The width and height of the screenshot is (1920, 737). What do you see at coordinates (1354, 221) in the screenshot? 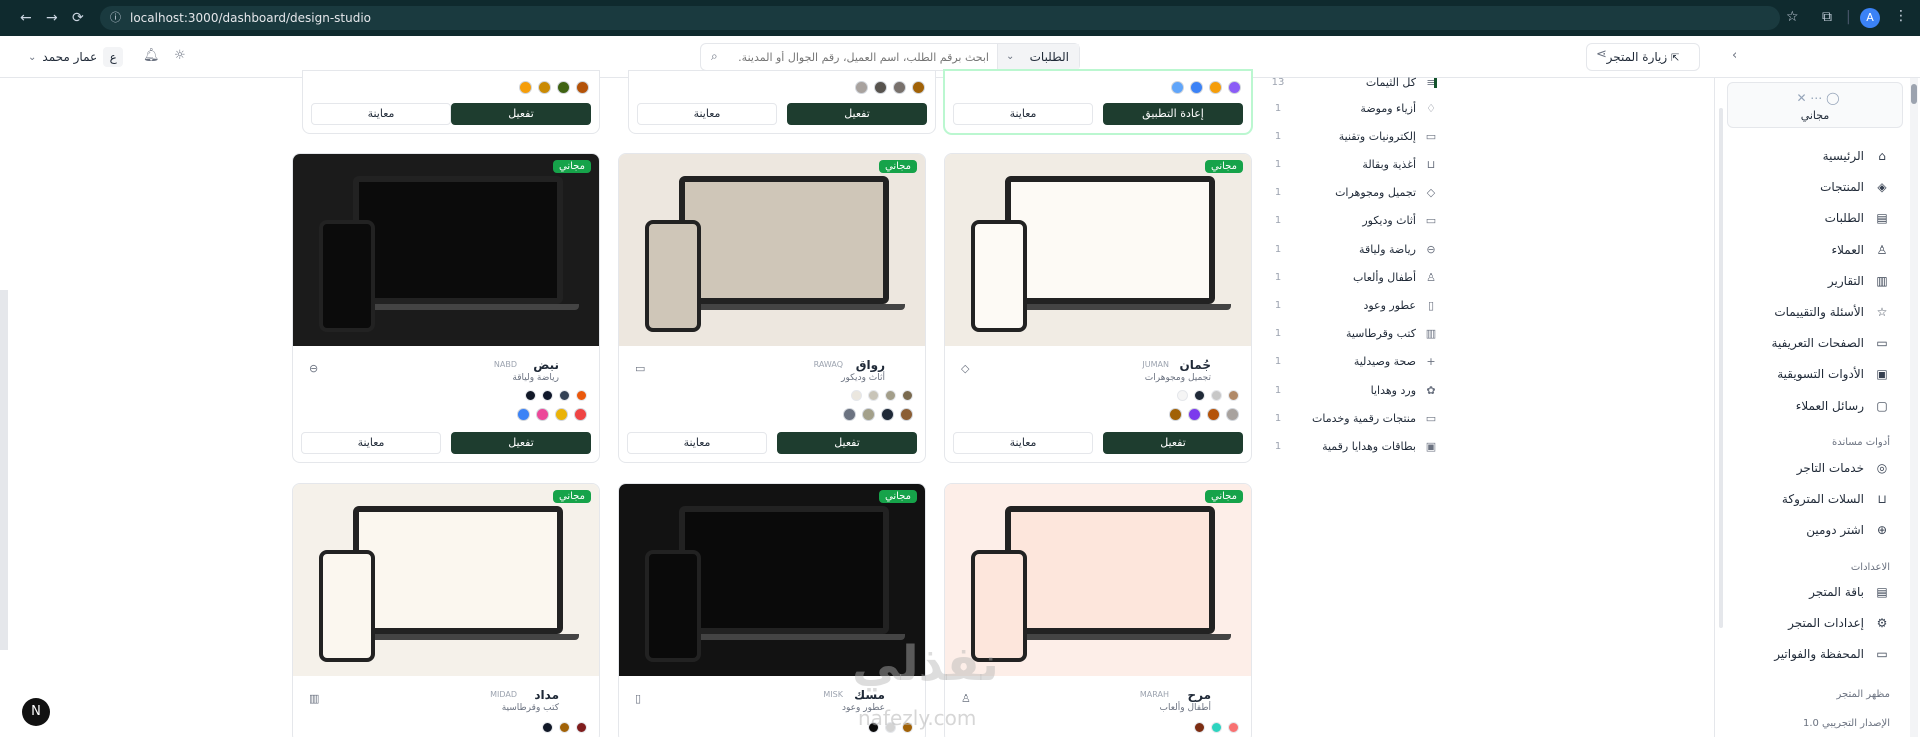
I see `category-item: ▭ أثاث وديكور 1` at bounding box center [1354, 221].